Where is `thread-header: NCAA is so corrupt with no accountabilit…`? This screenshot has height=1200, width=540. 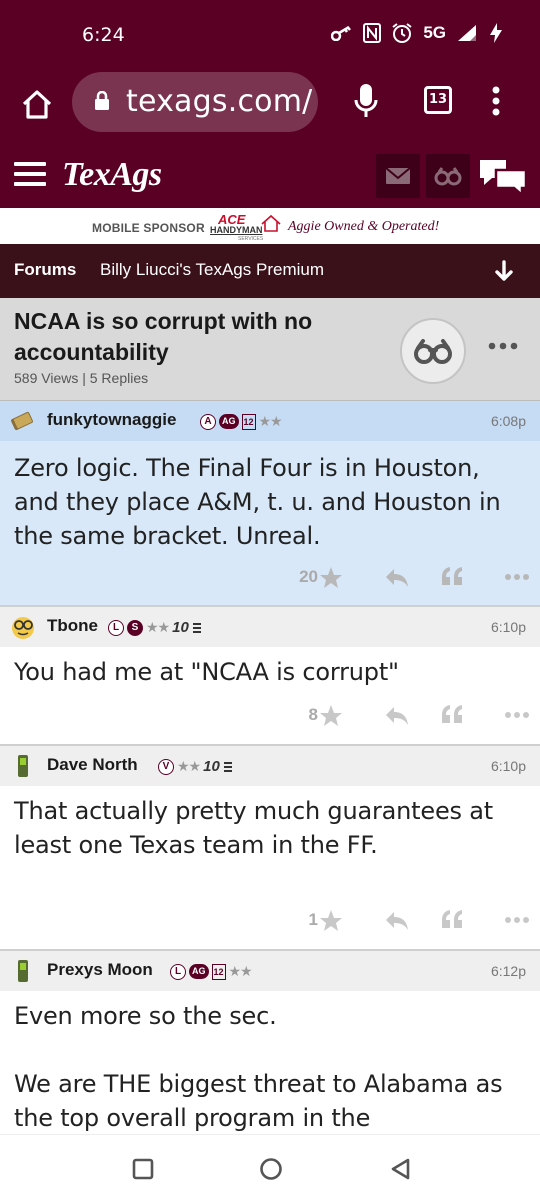
thread-header: NCAA is so corrupt with no accountabilit… is located at coordinates (270, 349).